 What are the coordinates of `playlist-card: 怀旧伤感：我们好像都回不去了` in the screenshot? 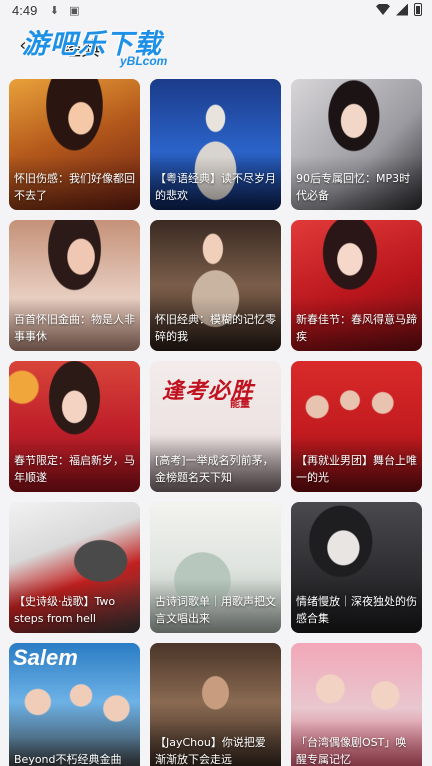 It's located at (74, 144).